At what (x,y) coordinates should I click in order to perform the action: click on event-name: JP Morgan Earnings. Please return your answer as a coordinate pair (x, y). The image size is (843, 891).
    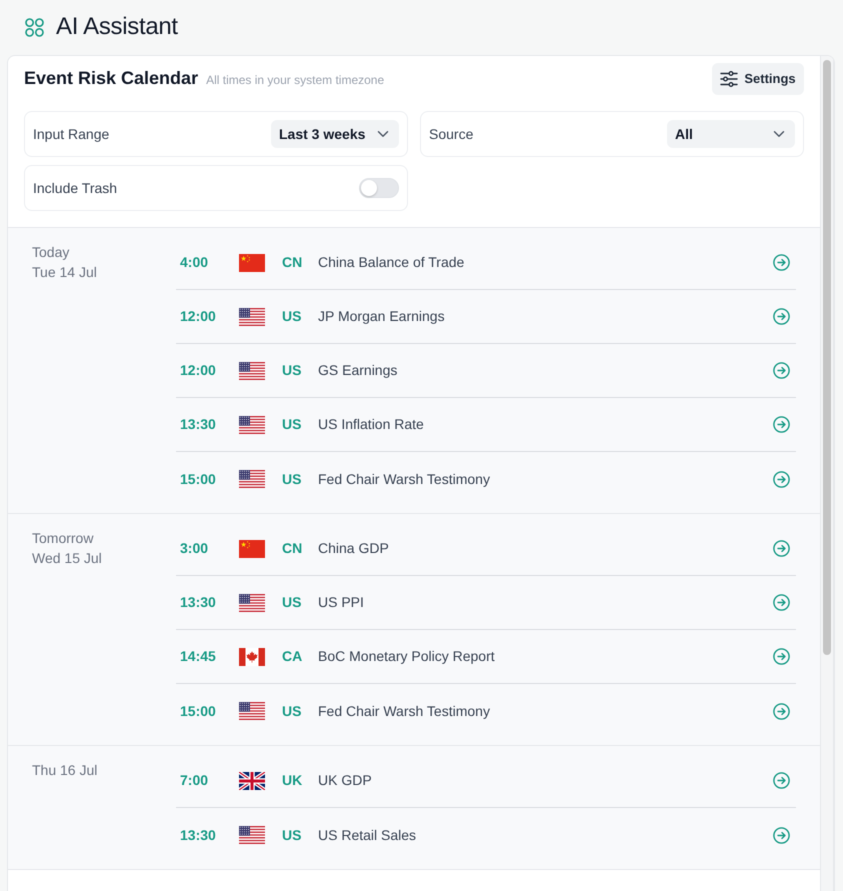
    Looking at the image, I should click on (382, 316).